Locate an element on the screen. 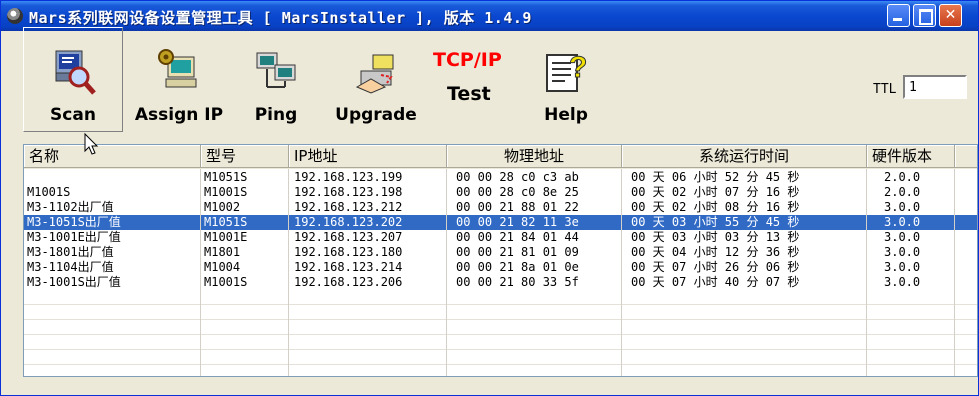 The height and width of the screenshot is (396, 979). cell-mac: 00 00 28 c0 8e 25 is located at coordinates (517, 192).